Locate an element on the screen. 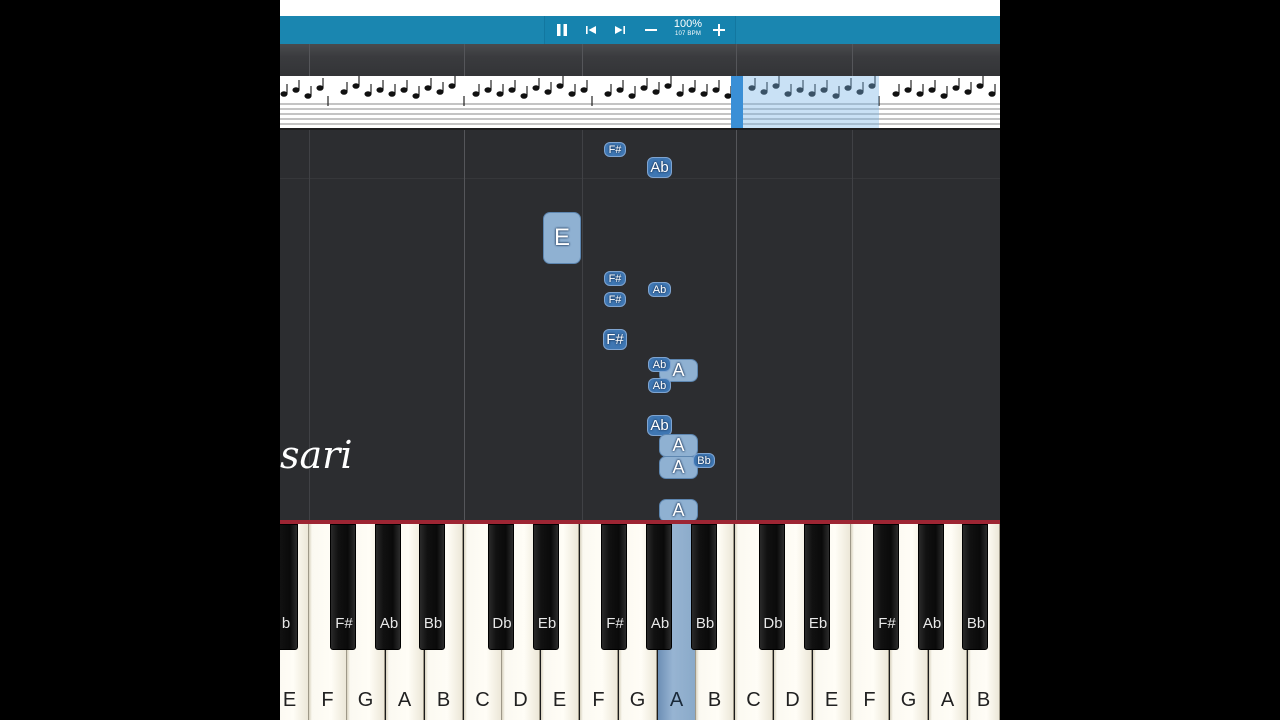  tempo-value: 107 BPM is located at coordinates (688, 34).